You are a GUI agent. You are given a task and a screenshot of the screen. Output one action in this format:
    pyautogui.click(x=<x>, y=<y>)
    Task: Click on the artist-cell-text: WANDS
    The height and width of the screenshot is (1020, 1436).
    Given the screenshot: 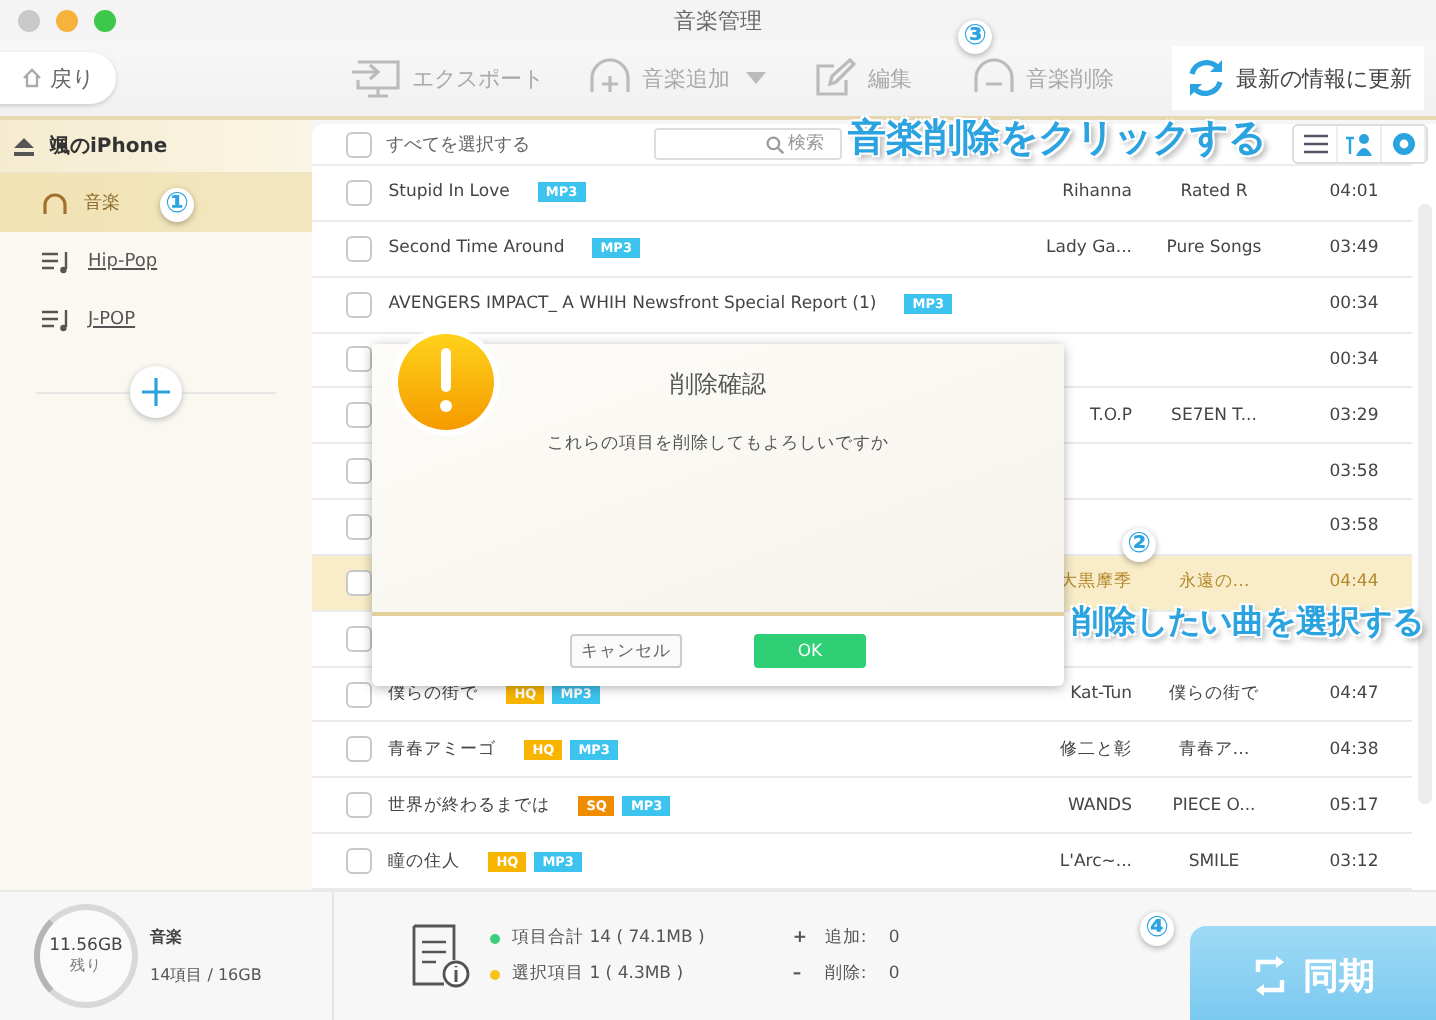 What is the action you would take?
    pyautogui.click(x=1098, y=805)
    